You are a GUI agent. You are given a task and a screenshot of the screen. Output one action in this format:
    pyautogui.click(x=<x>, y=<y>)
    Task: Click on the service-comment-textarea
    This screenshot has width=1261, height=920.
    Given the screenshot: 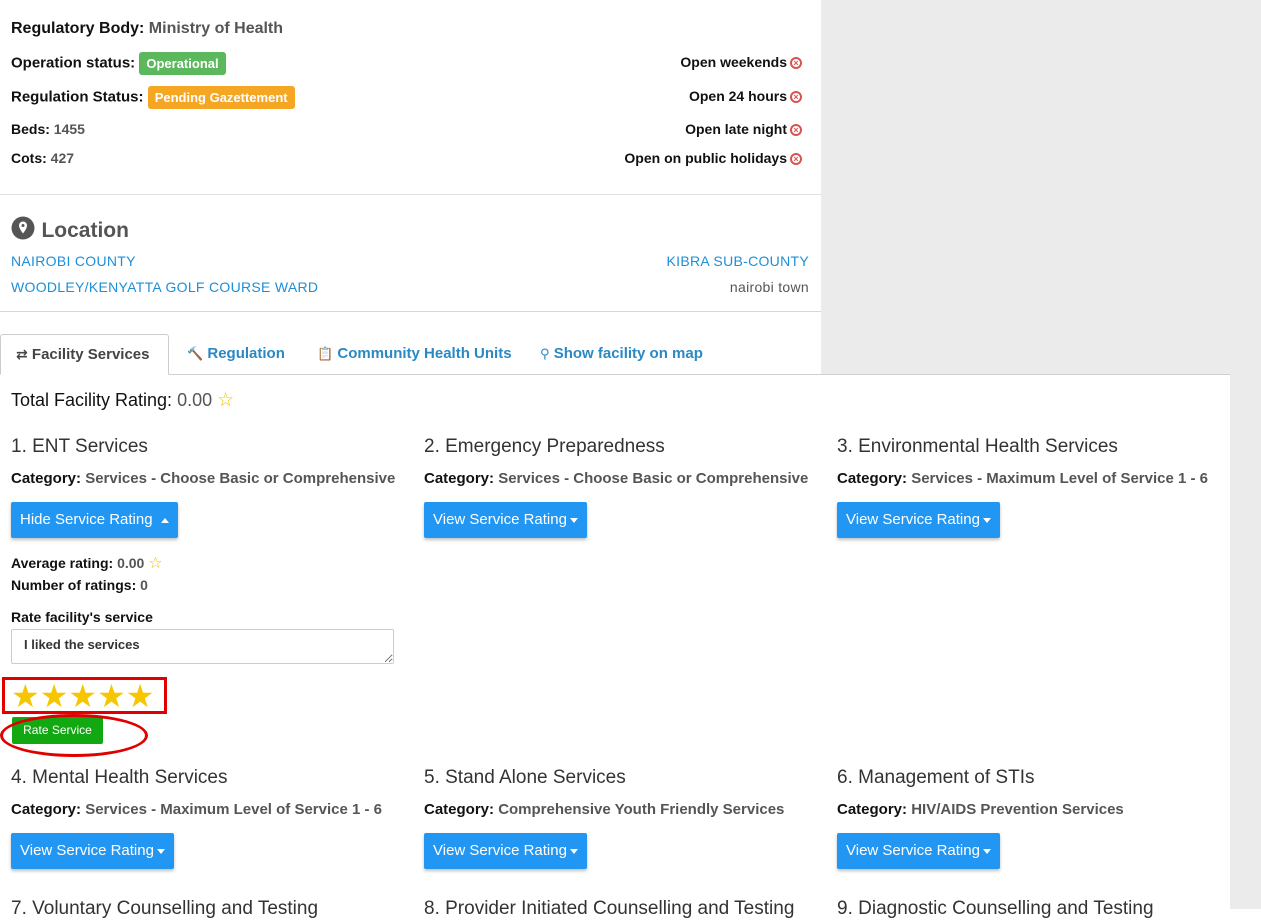 What is the action you would take?
    pyautogui.click(x=202, y=646)
    